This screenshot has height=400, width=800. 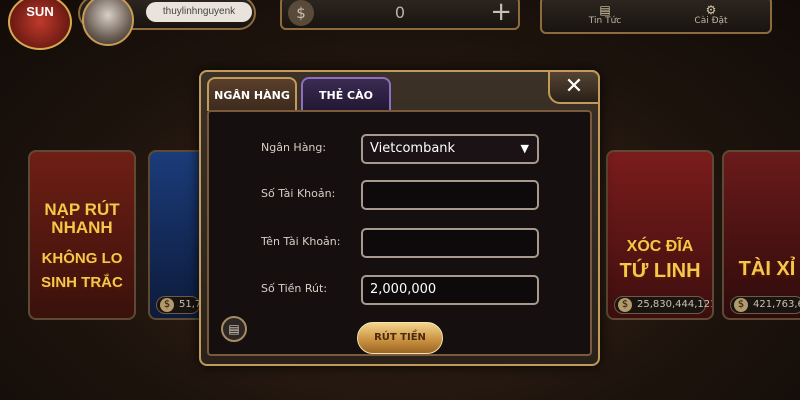 I want to click on tab-bank: NGÂN HÀNG, so click(x=252, y=94).